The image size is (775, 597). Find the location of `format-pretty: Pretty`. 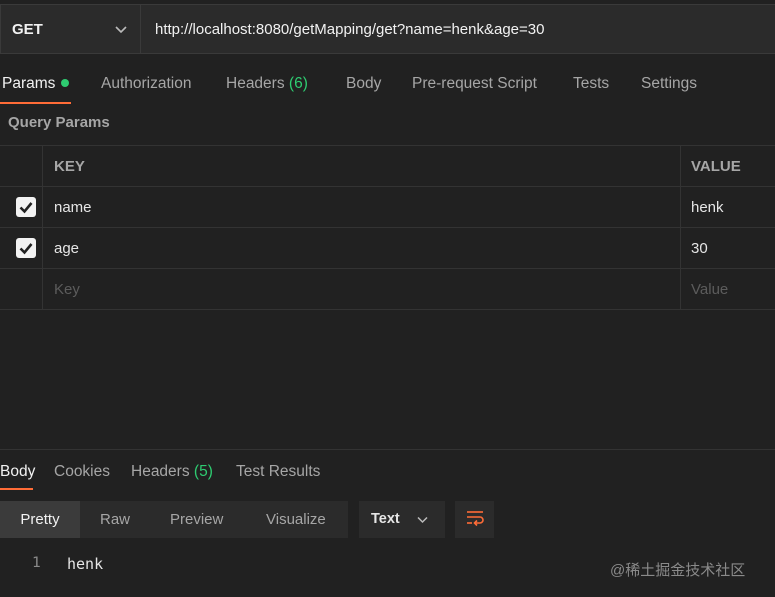

format-pretty: Pretty is located at coordinates (40, 519).